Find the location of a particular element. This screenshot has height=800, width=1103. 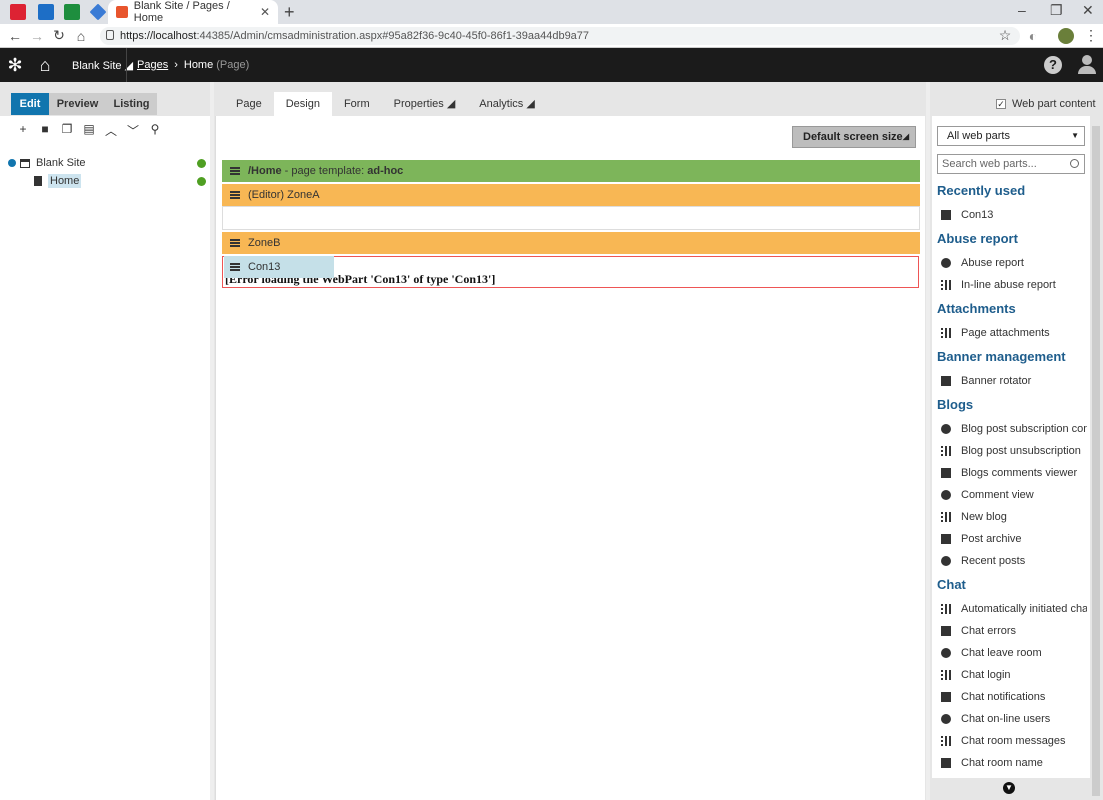

search-icon is located at coordinates (1074, 163).